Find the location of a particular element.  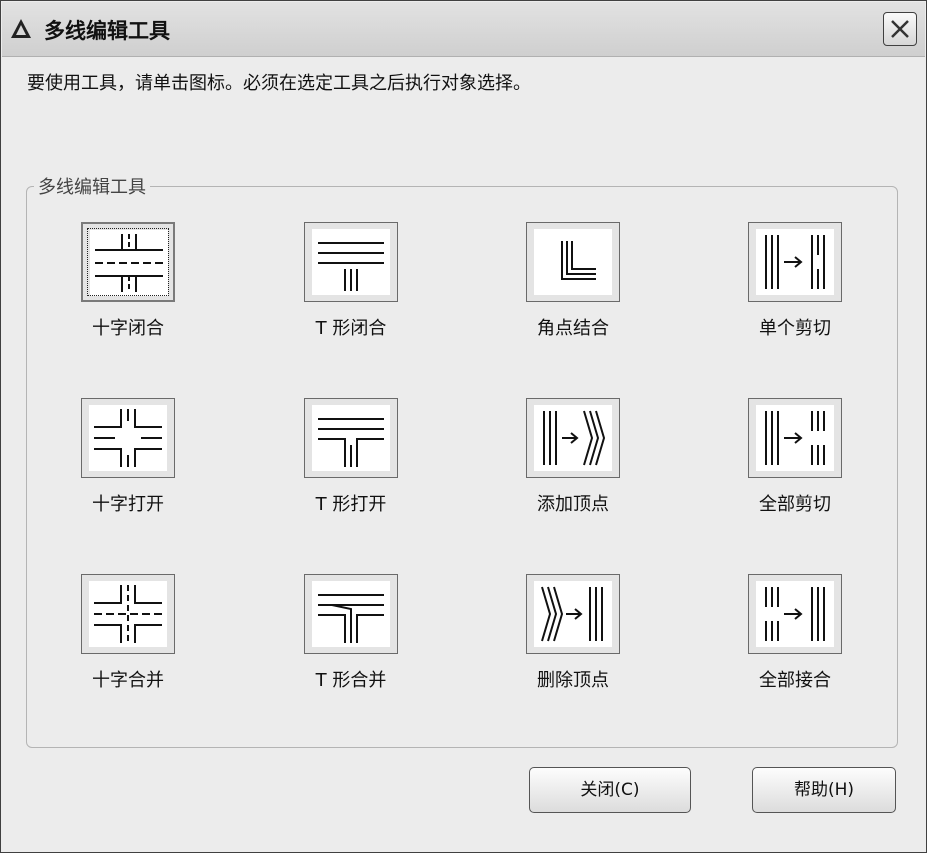

tool-cross-open: 十字打开 is located at coordinates (128, 468).